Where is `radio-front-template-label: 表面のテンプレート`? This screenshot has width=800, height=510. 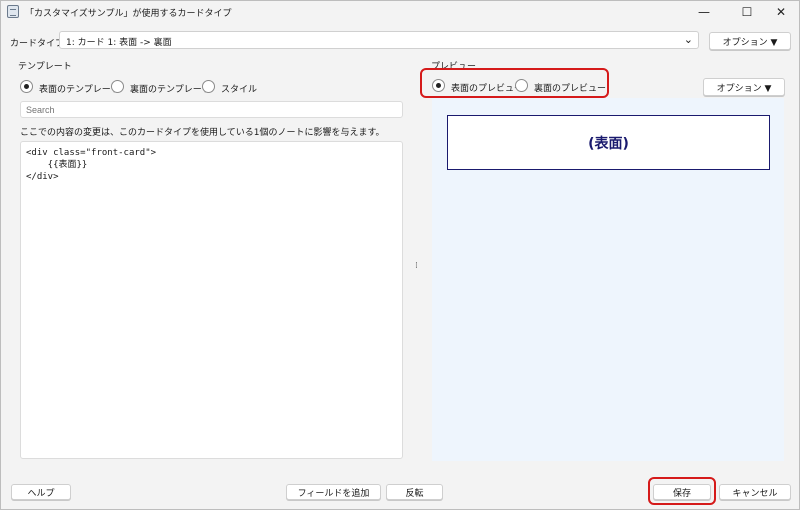 radio-front-template-label: 表面のテンプレート is located at coordinates (79, 88).